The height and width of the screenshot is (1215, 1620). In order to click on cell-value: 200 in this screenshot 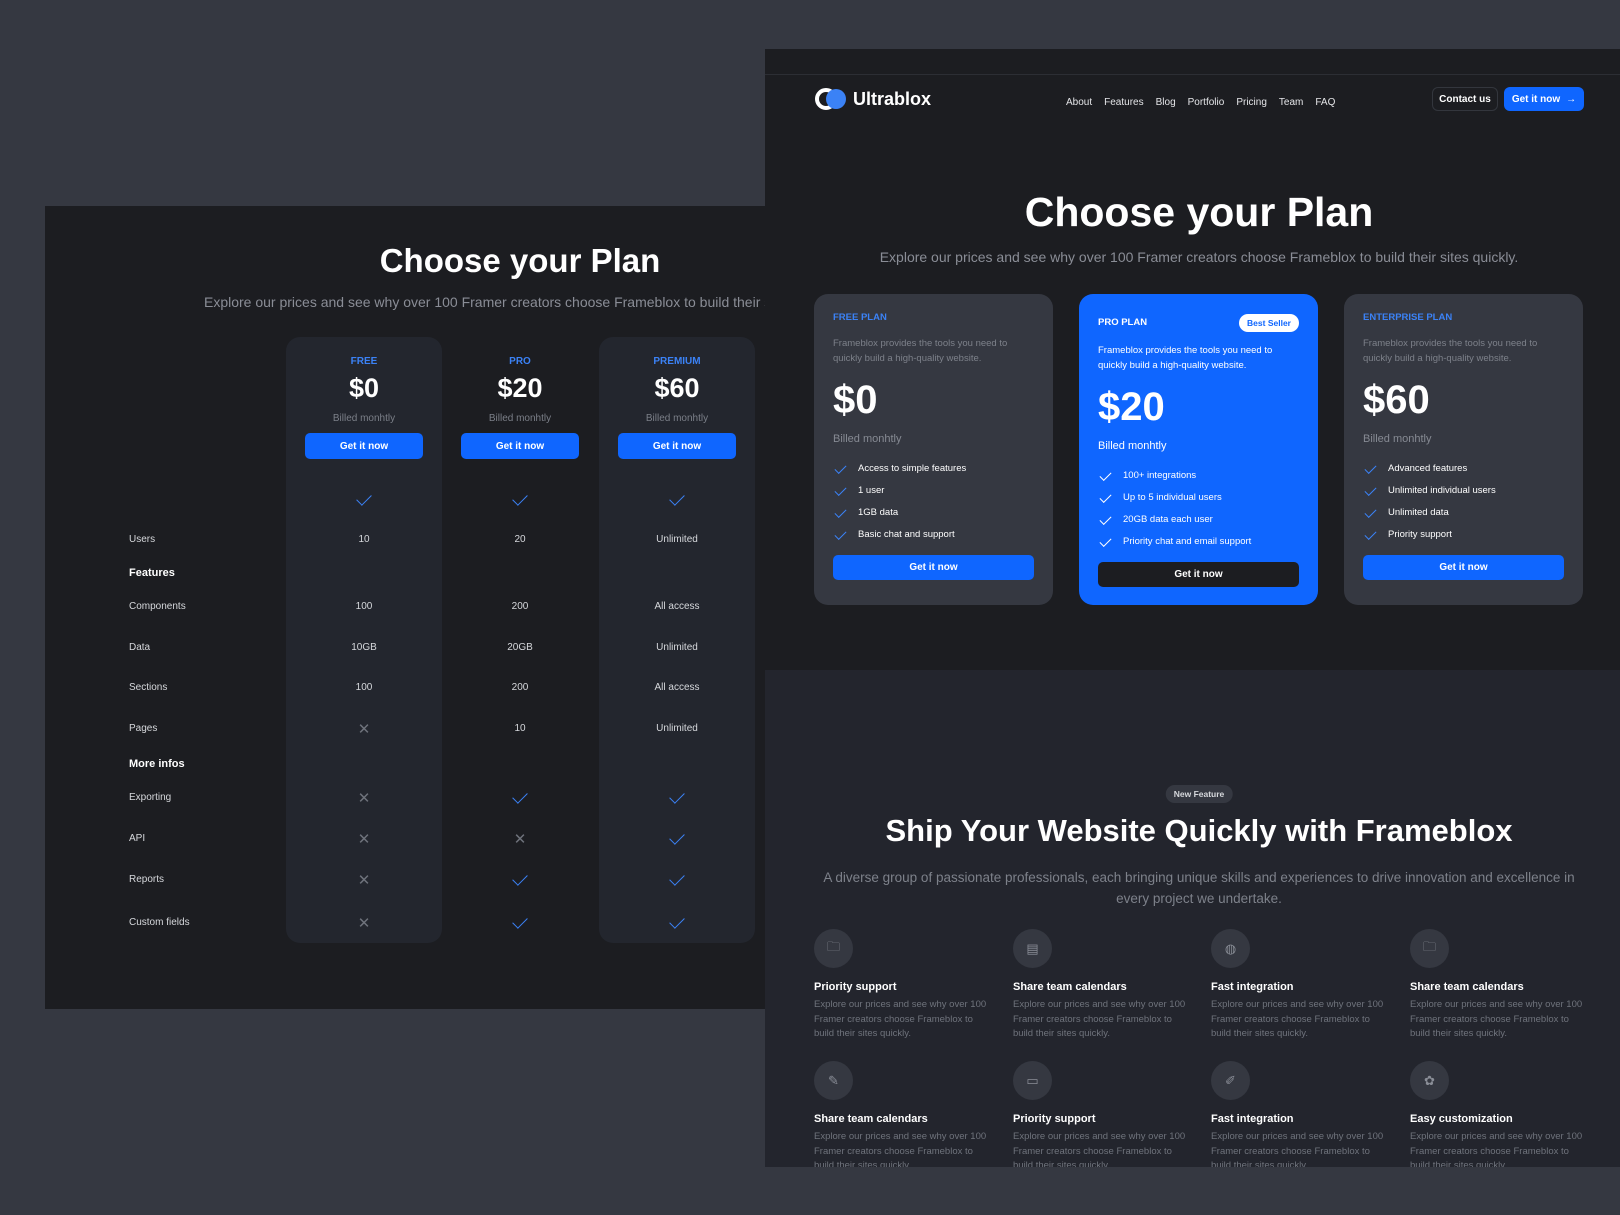, I will do `click(520, 687)`.